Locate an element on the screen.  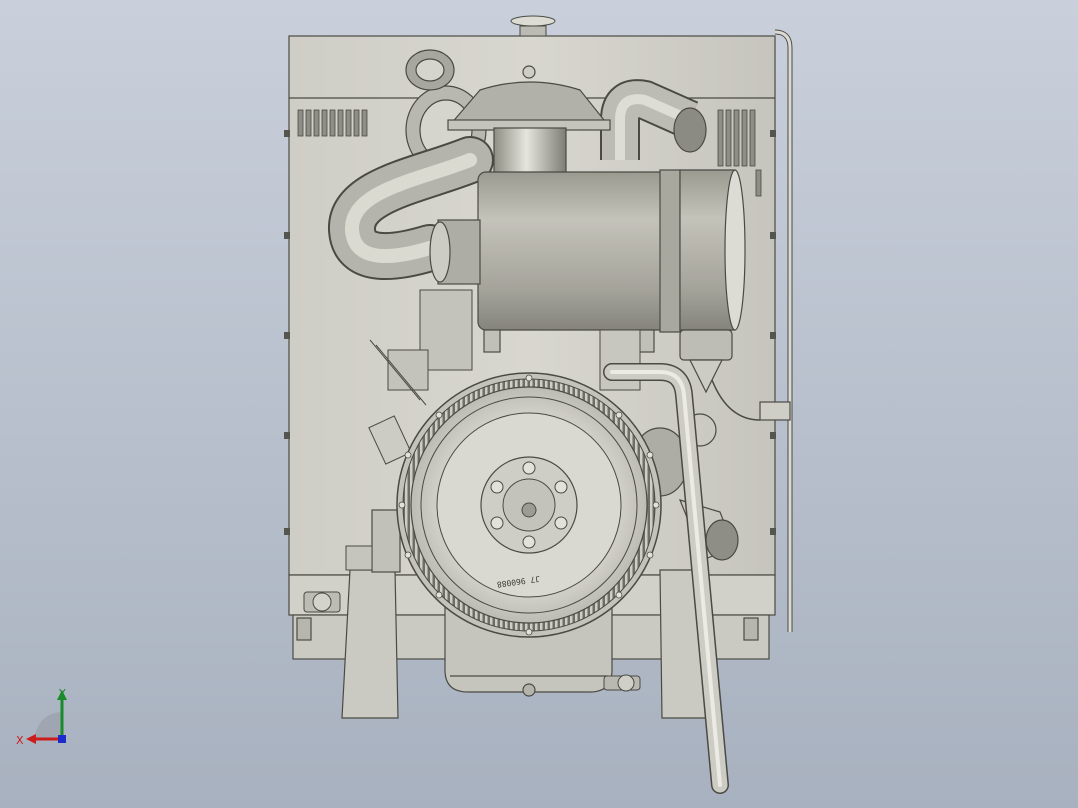
fuel-filter-bottom-left is located at coordinates (322, 602).